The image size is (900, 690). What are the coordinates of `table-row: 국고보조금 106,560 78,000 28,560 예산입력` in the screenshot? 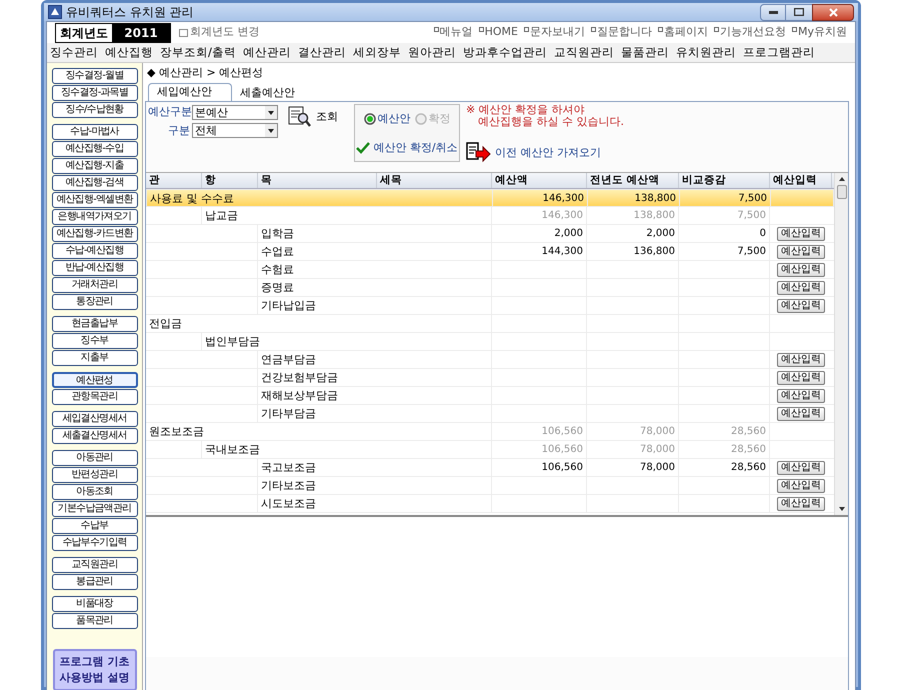 It's located at (490, 468).